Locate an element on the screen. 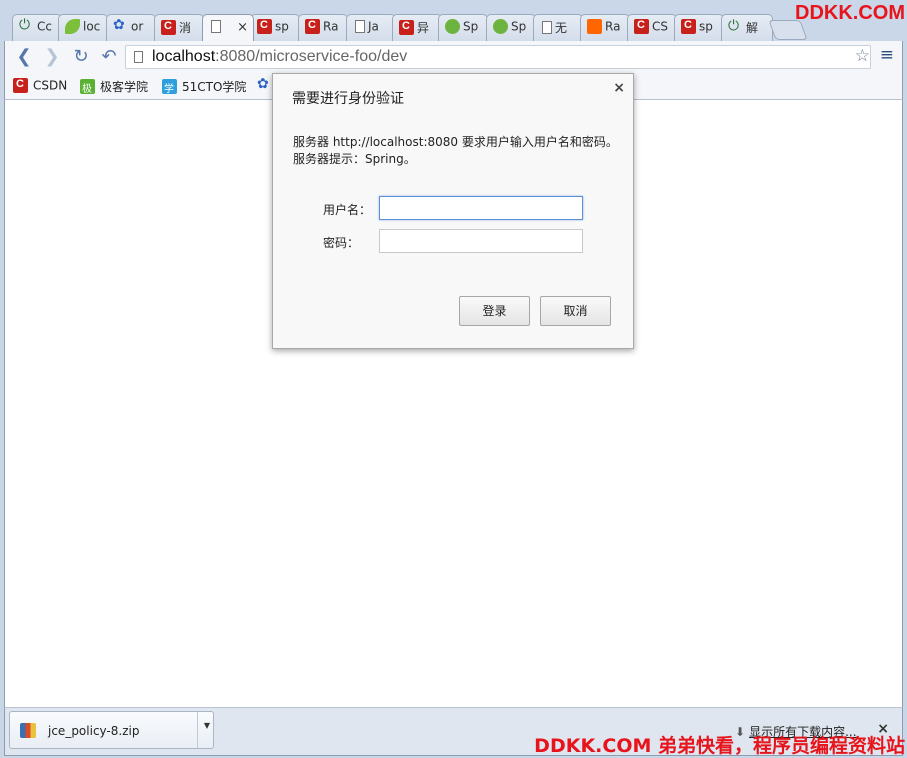 The image size is (907, 758). bookmark-csdn: CSDN is located at coordinates (40, 85).